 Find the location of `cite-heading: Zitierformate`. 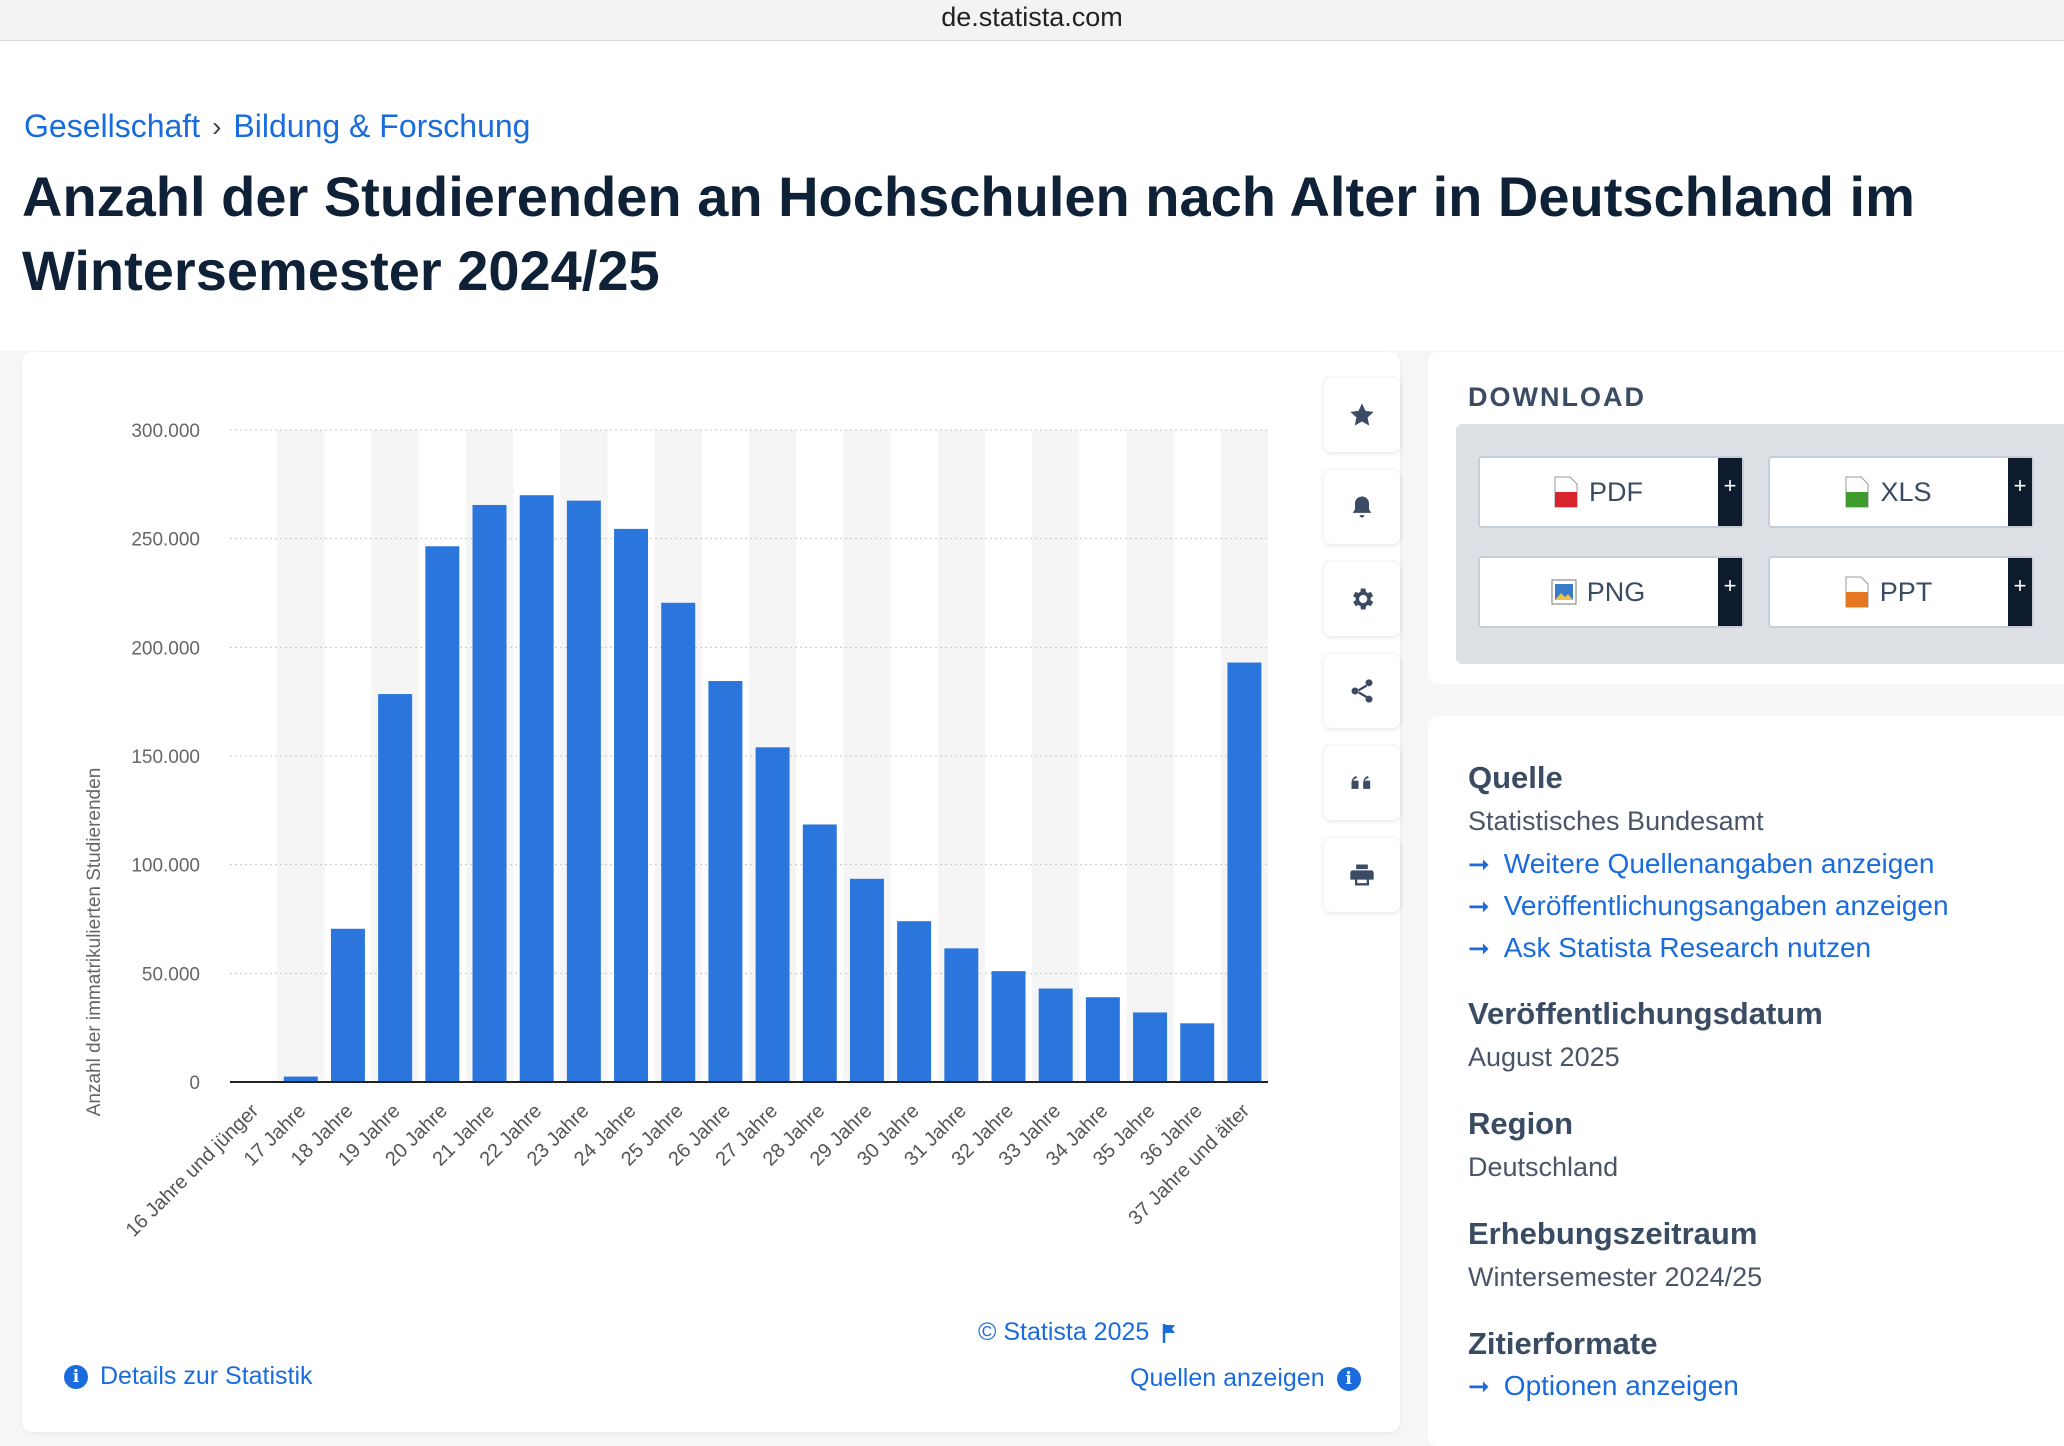

cite-heading: Zitierformate is located at coordinates (1563, 1343).